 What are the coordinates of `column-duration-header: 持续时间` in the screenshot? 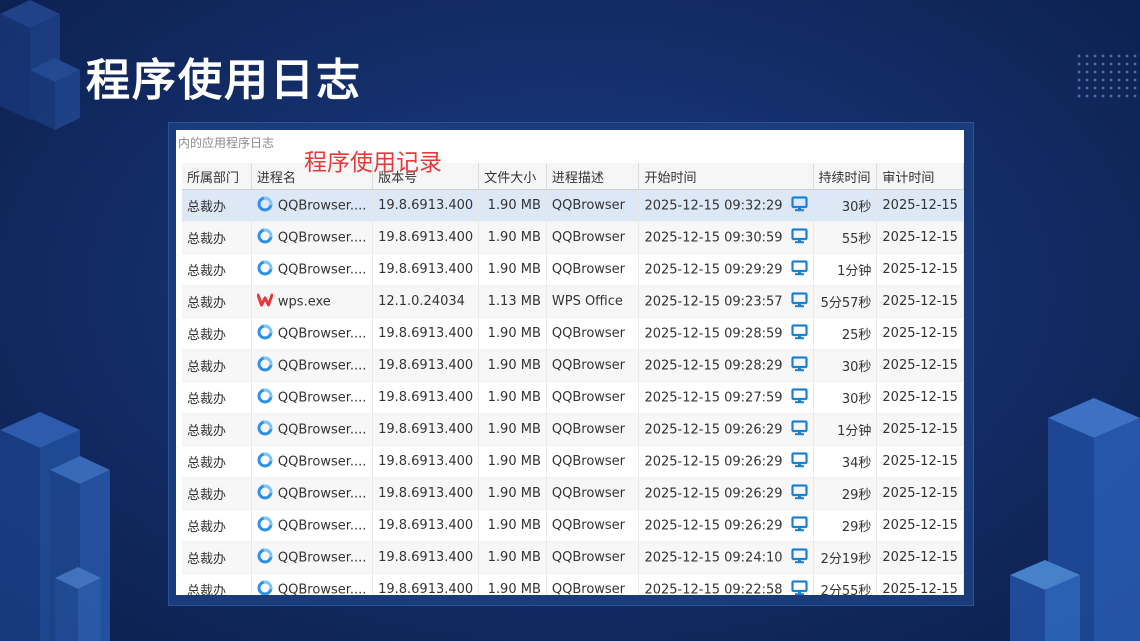 It's located at (845, 176).